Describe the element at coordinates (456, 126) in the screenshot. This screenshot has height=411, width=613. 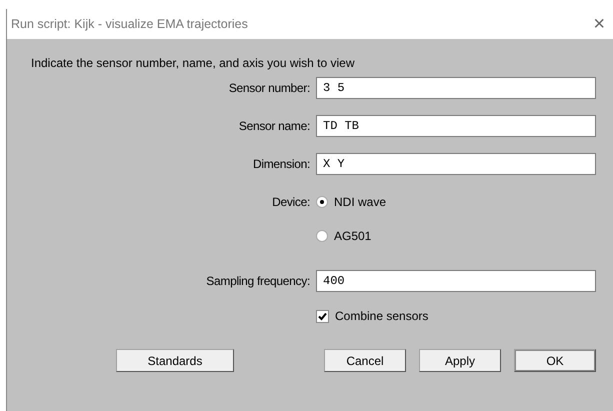
I see `input-field: TD TB` at that location.